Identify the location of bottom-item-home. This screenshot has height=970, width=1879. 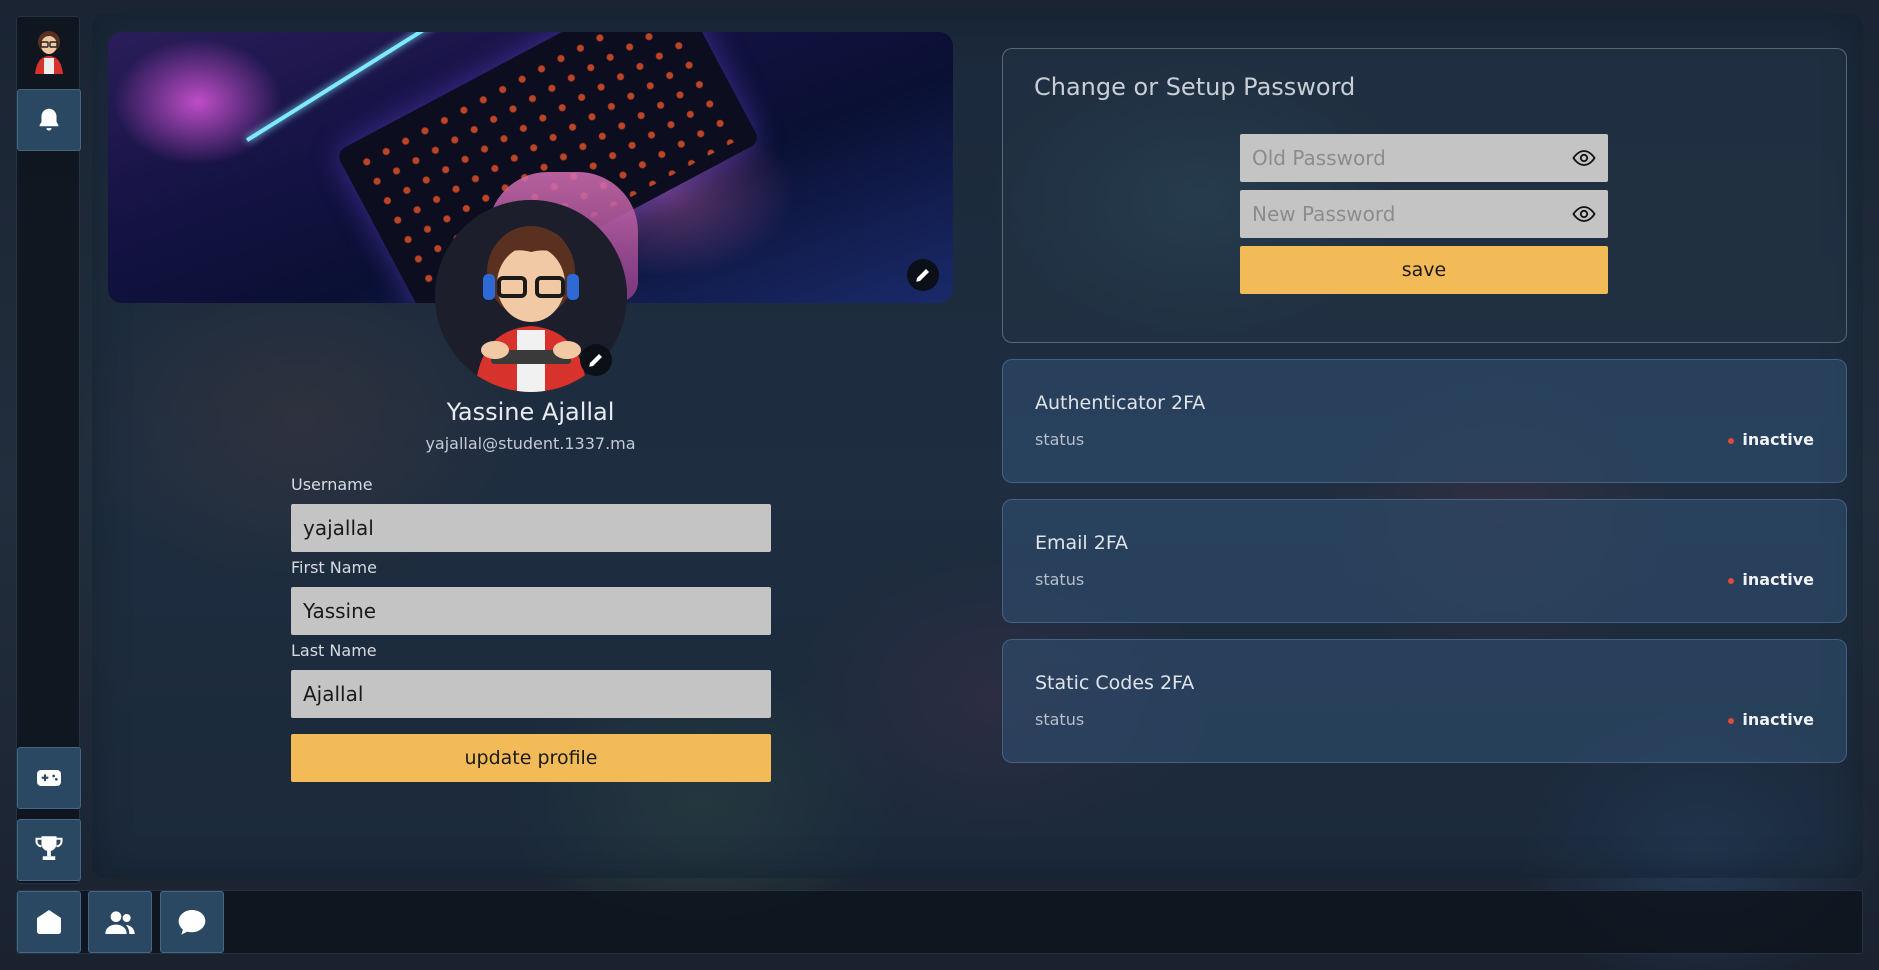
(49, 922).